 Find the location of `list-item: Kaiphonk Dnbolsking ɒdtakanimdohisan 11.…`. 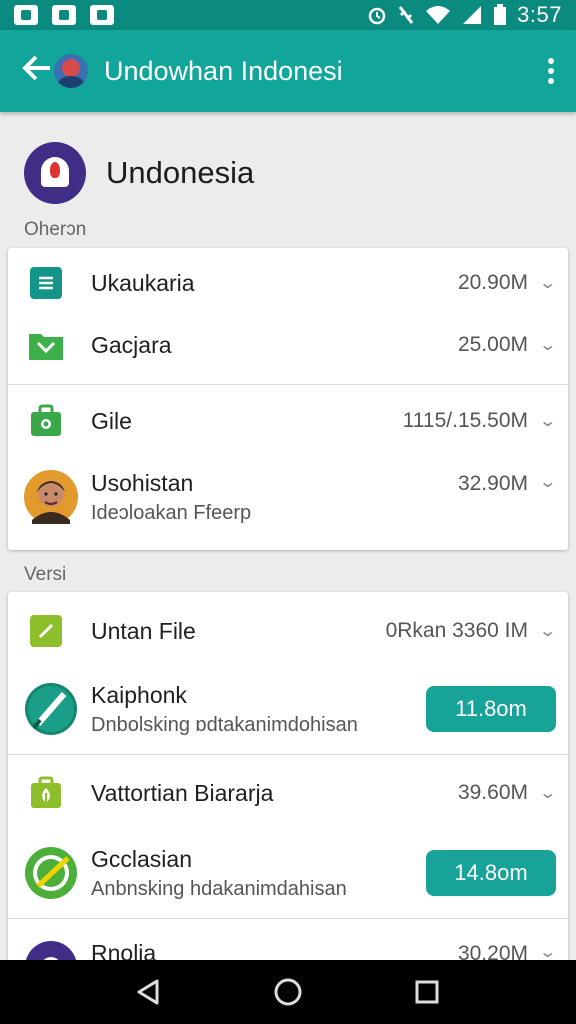

list-item: Kaiphonk Dnbolsking ɒdtakanimdohisan 11.… is located at coordinates (288, 708).